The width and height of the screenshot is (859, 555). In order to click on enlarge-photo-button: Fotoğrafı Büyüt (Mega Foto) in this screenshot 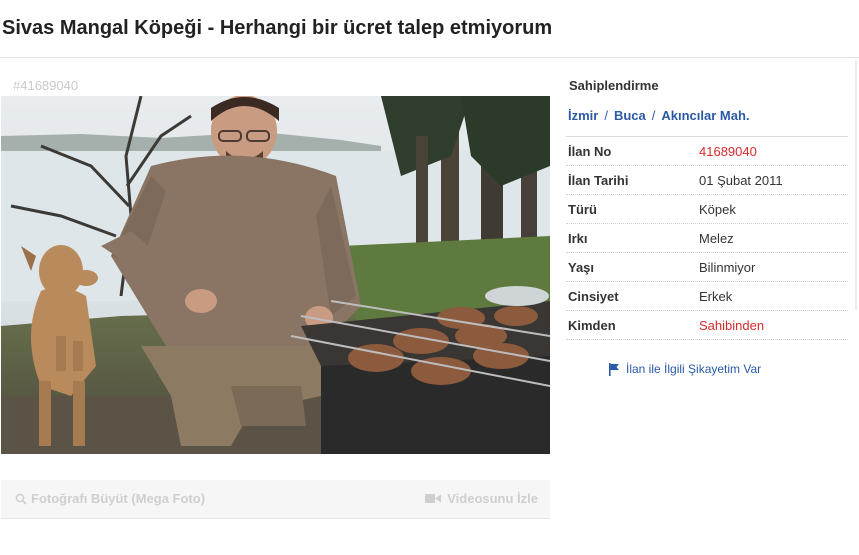, I will do `click(110, 498)`.